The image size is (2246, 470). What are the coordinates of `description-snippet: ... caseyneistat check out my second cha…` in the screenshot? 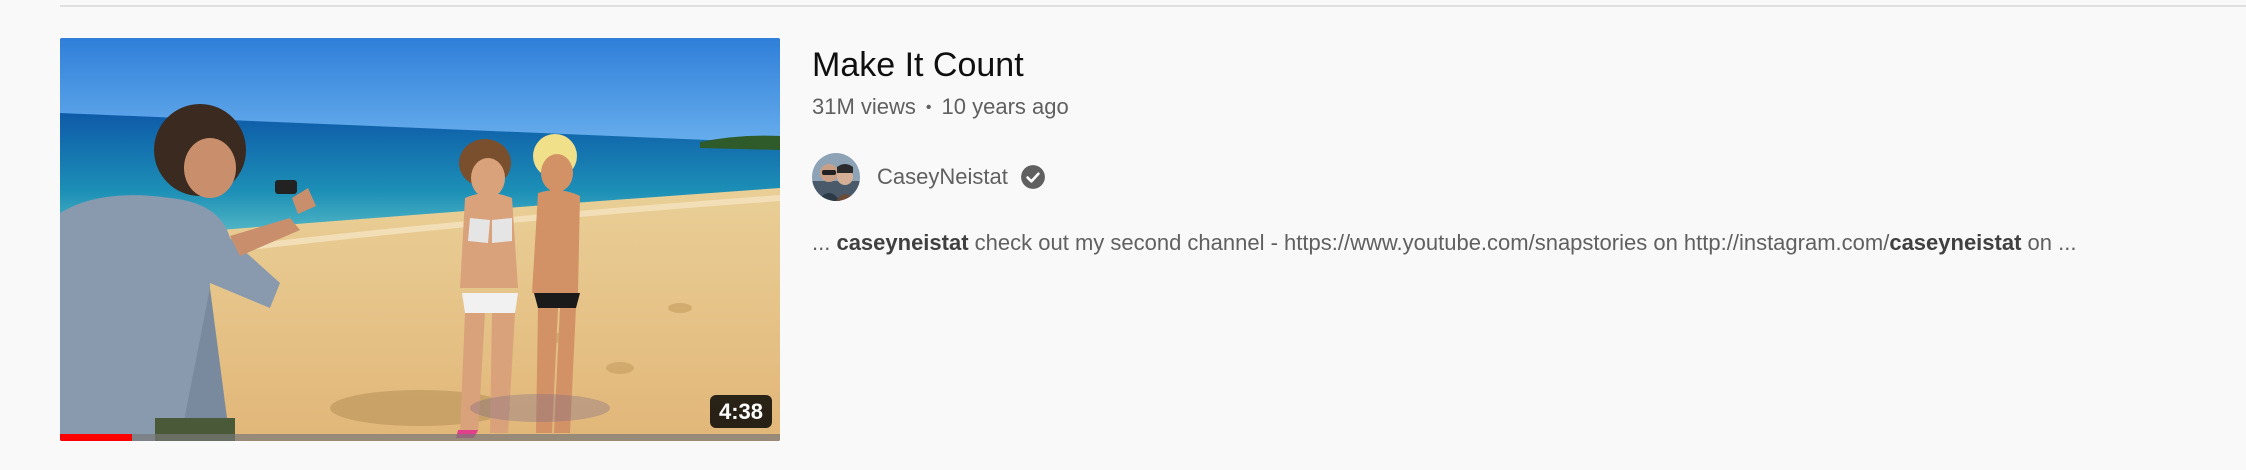 It's located at (1522, 243).